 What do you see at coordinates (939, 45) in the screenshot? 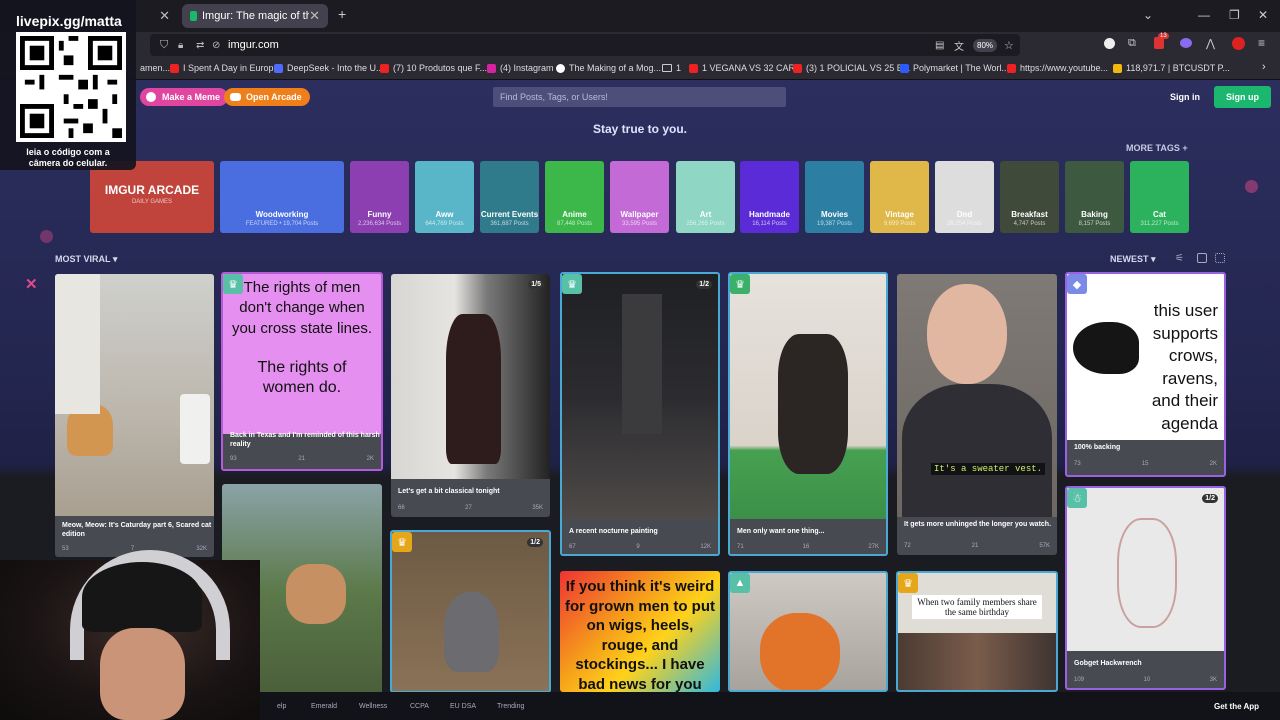
I see `reader-view-icon: ▤` at bounding box center [939, 45].